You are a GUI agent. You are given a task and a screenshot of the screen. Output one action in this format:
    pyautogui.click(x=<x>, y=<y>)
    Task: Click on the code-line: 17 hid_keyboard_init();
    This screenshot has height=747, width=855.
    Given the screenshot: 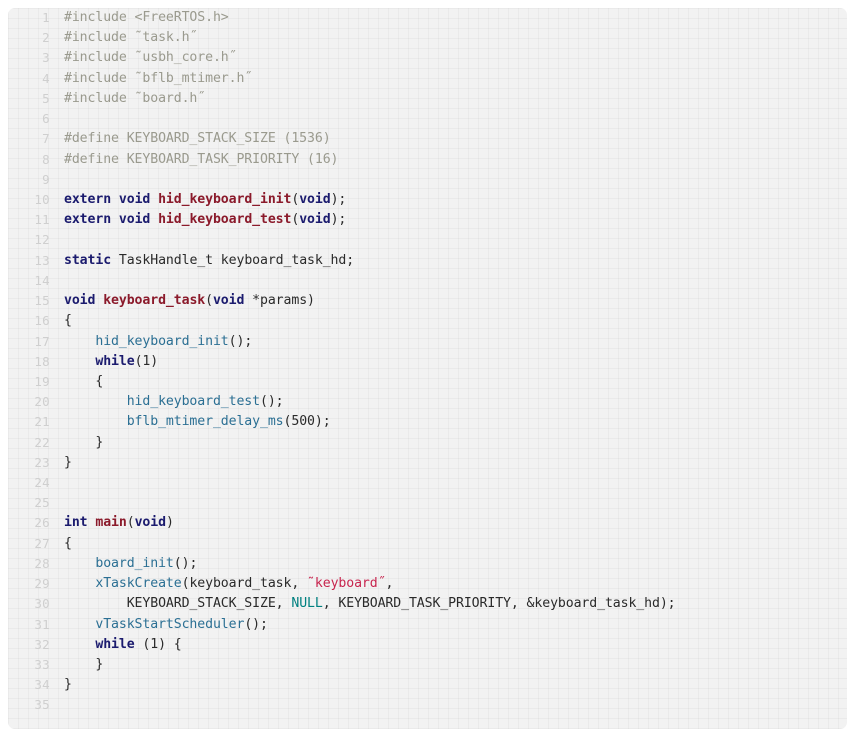 What is the action you would take?
    pyautogui.click(x=427, y=342)
    